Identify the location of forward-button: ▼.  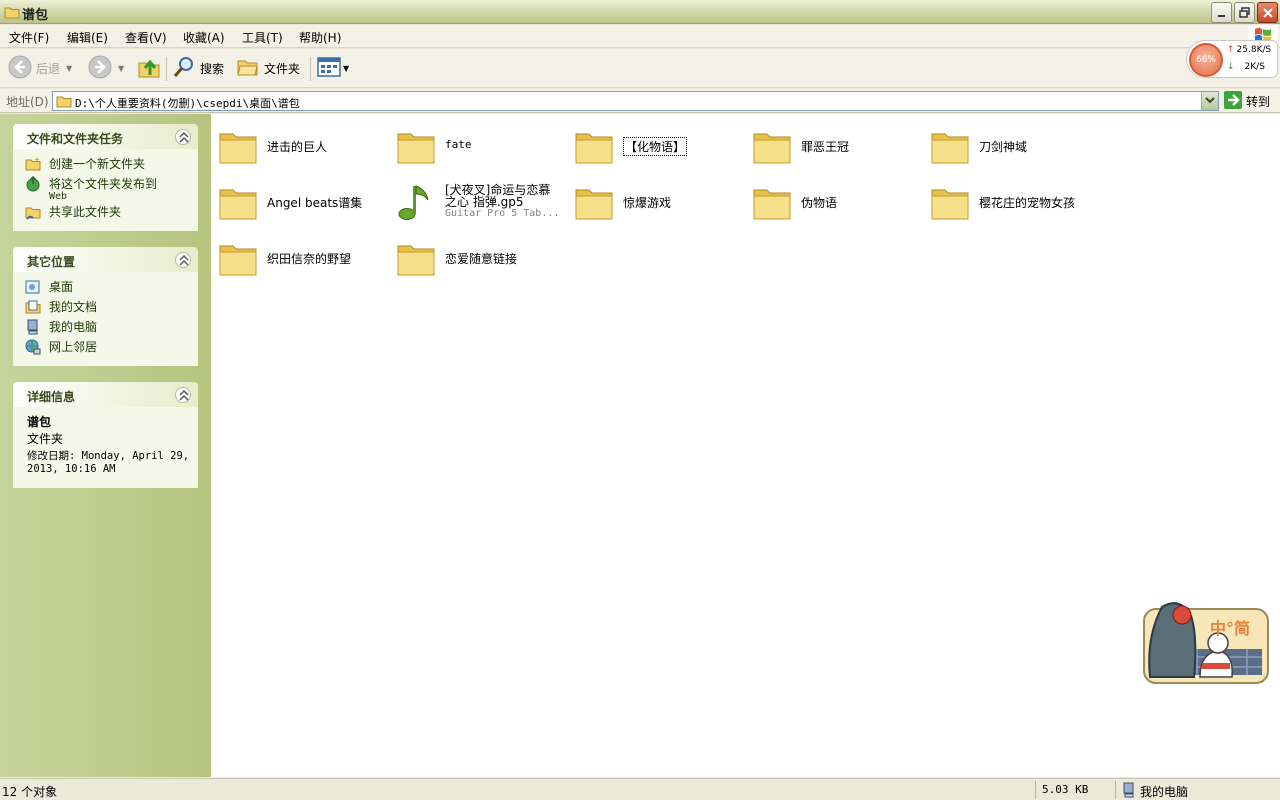
(106, 68).